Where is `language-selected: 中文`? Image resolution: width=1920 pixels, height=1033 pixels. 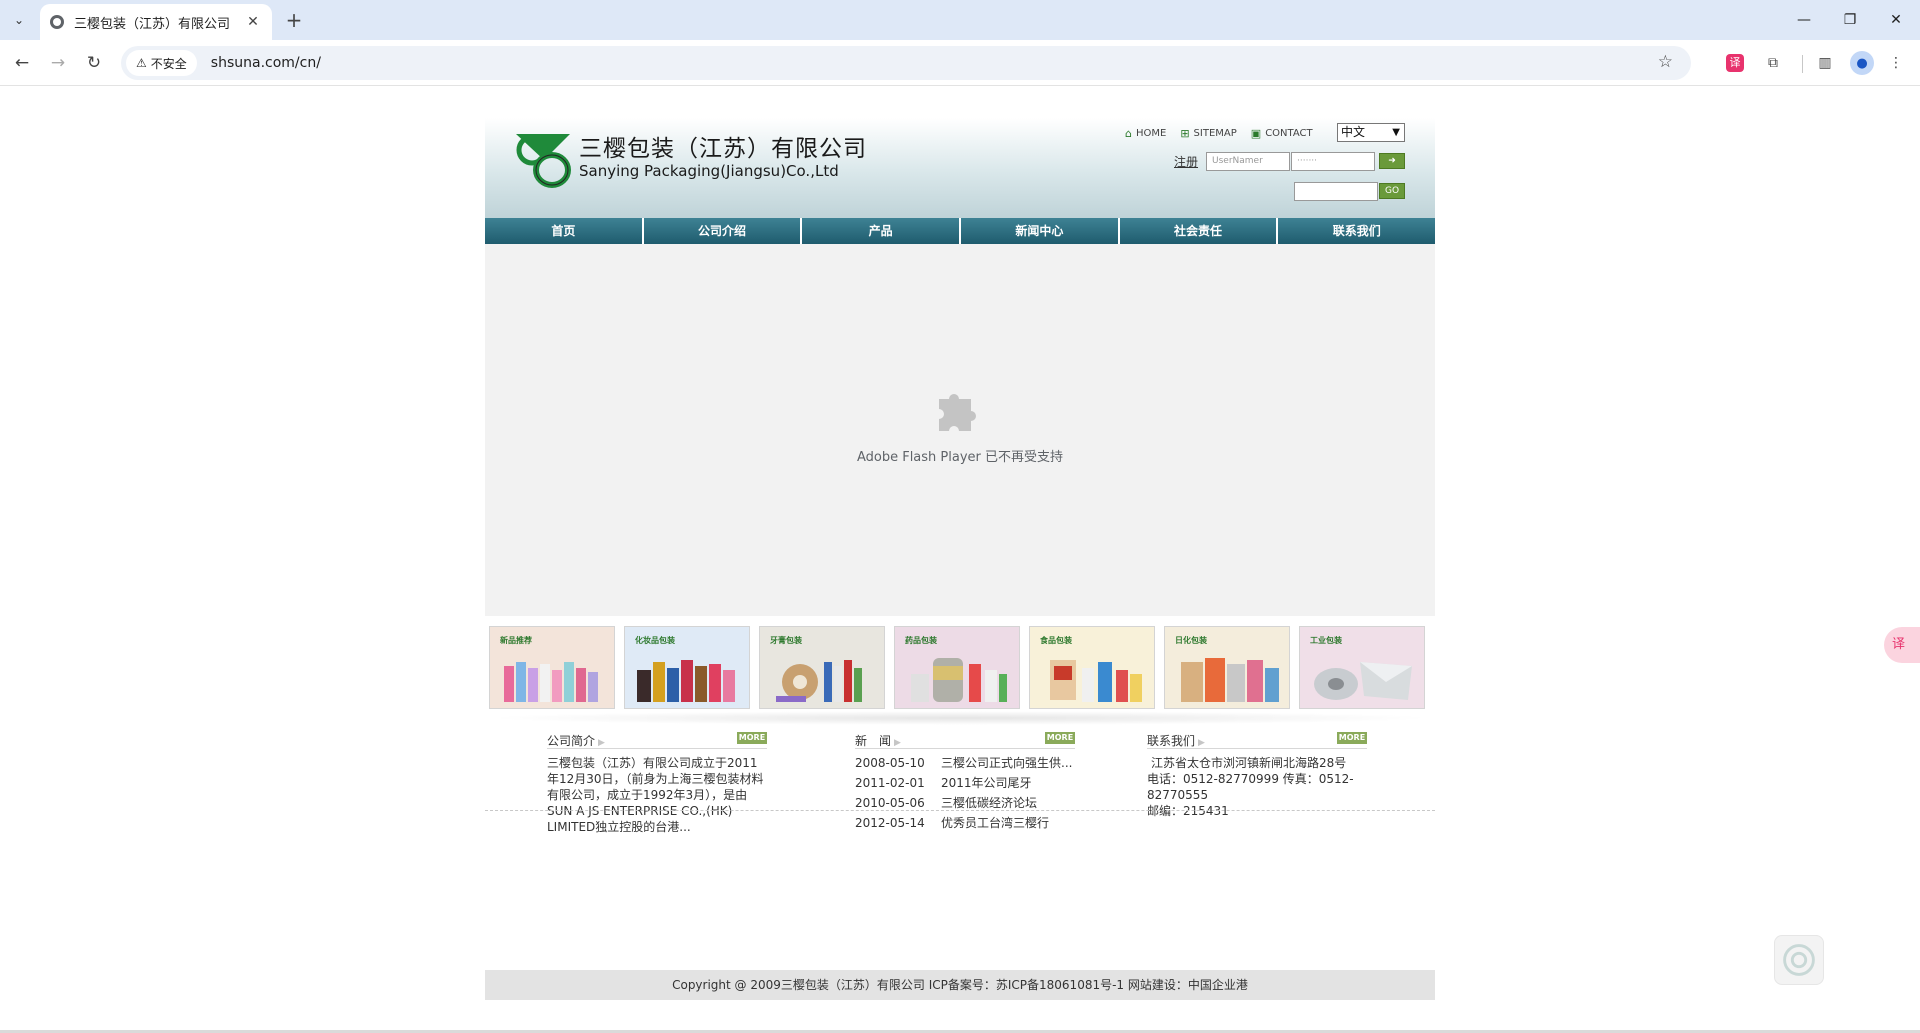 language-selected: 中文 is located at coordinates (1353, 132).